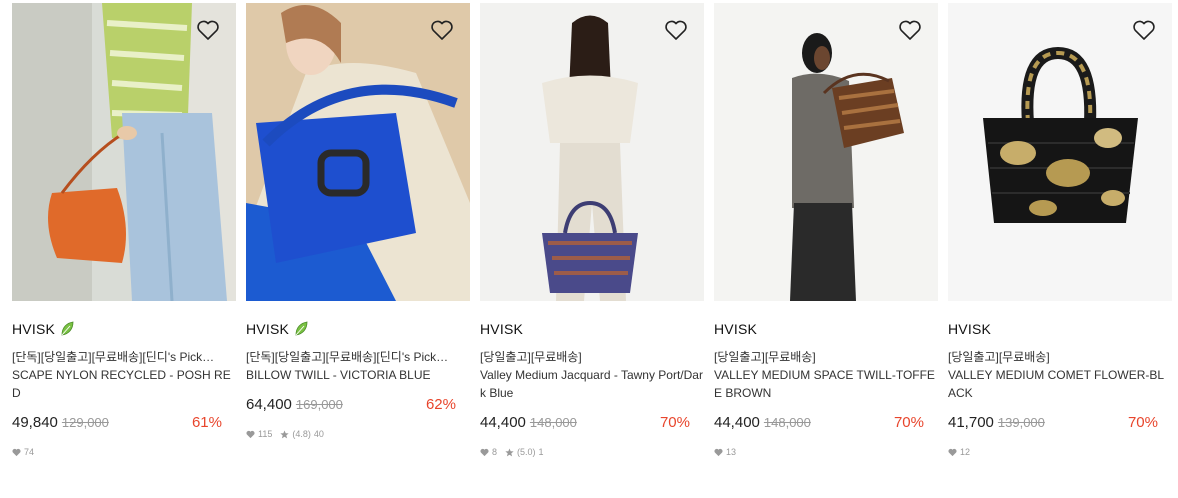  Describe the element at coordinates (1060, 384) in the screenshot. I see `product-name: VALLEY MEDIUM COMET FLOWER-BLACK` at that location.